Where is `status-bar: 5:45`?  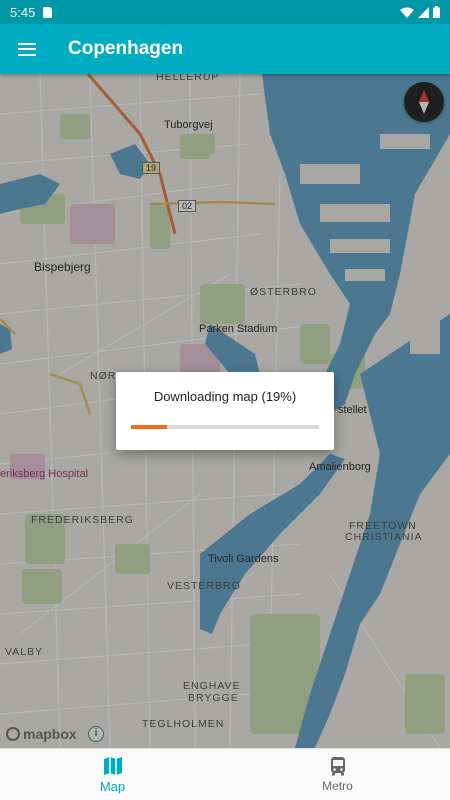
status-bar: 5:45 is located at coordinates (225, 12).